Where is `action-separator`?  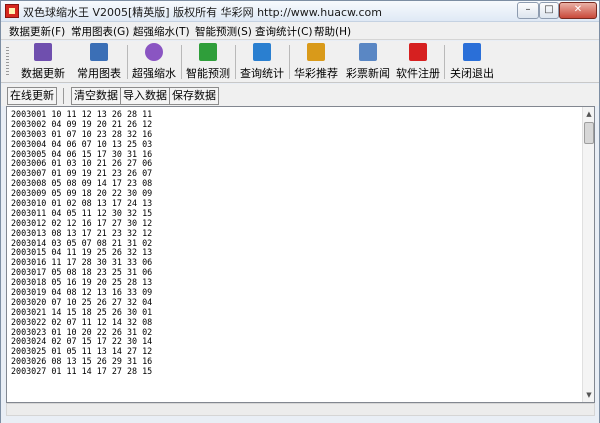 action-separator is located at coordinates (63, 96).